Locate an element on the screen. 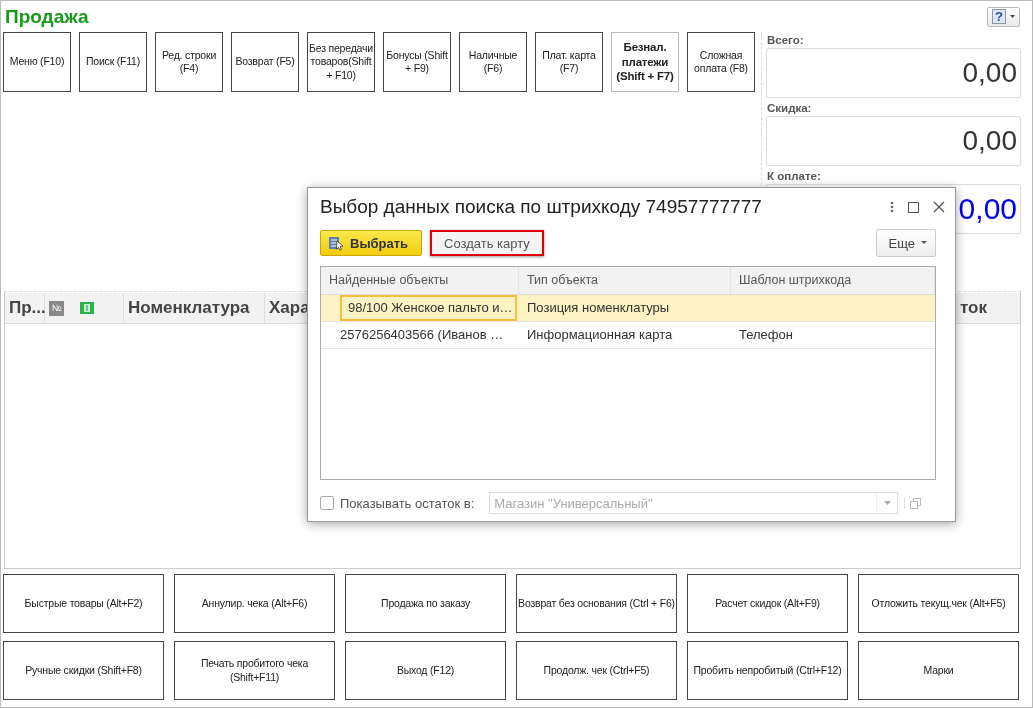 The image size is (1033, 708). more-icon is located at coordinates (892, 207).